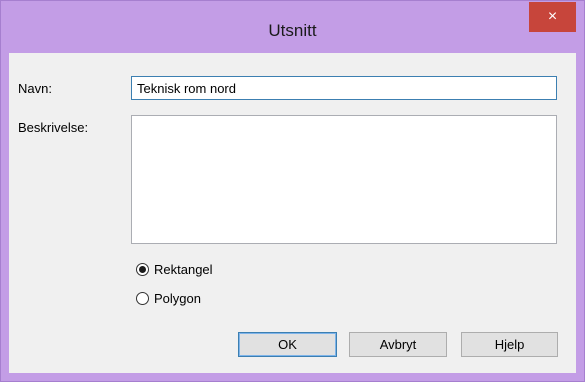  What do you see at coordinates (509, 344) in the screenshot?
I see `help-button: Hjelp` at bounding box center [509, 344].